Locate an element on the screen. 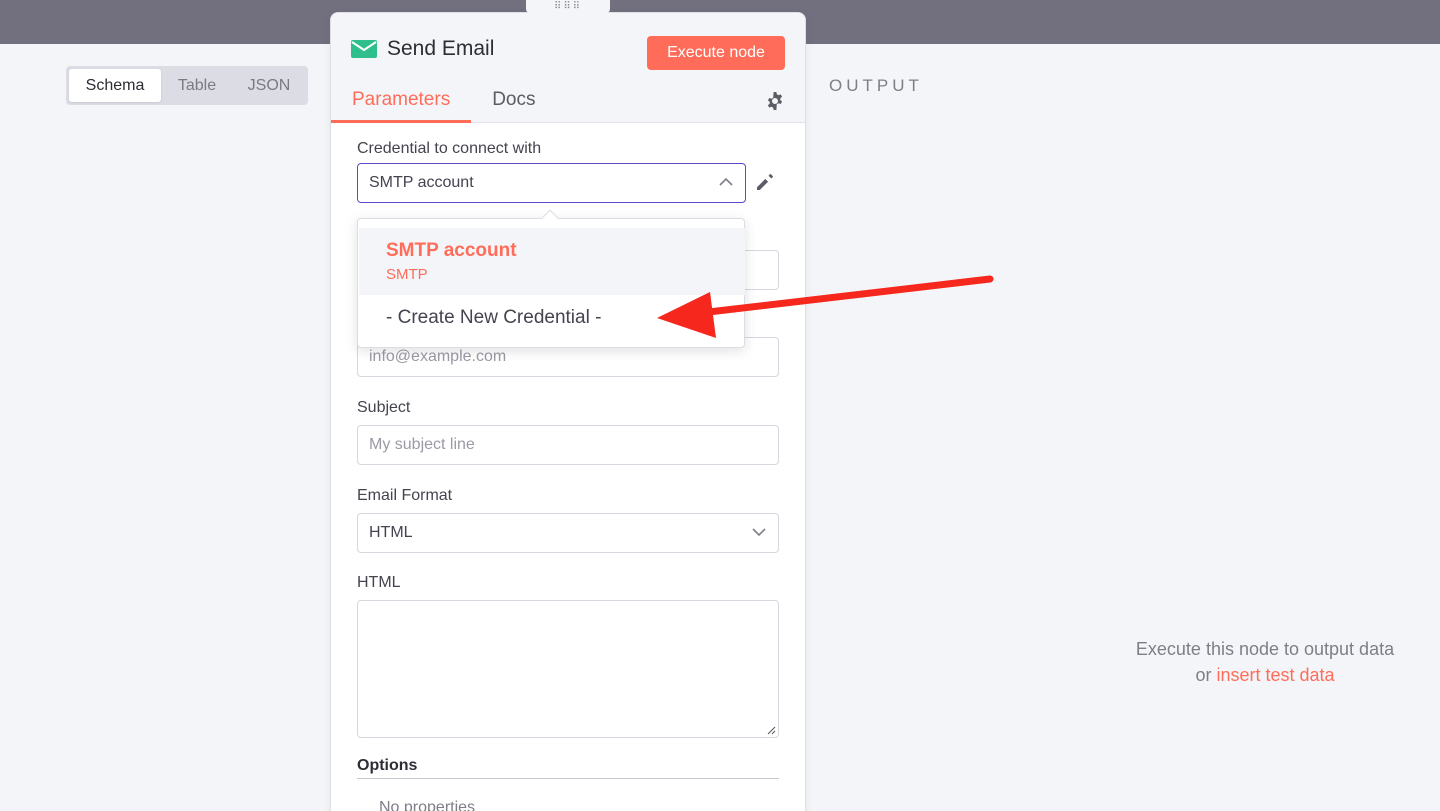  insert-test-data-link: insert test data is located at coordinates (1275, 675).